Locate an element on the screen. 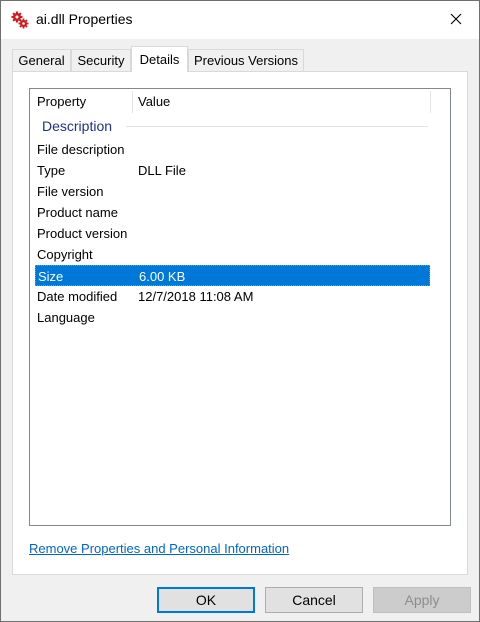 The height and width of the screenshot is (622, 480). gears-icon is located at coordinates (20, 20).